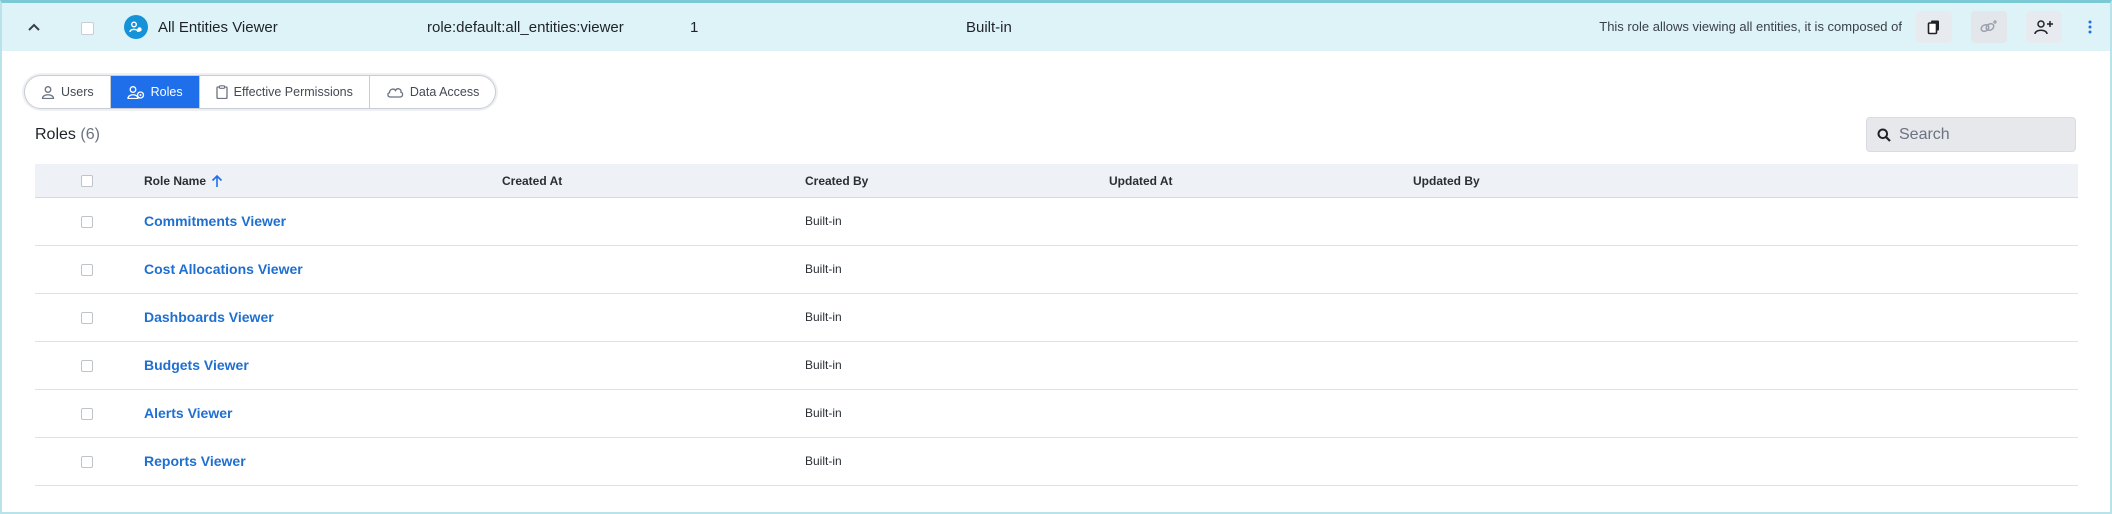  Describe the element at coordinates (87, 181) in the screenshot. I see `select-all-checkbox` at that location.